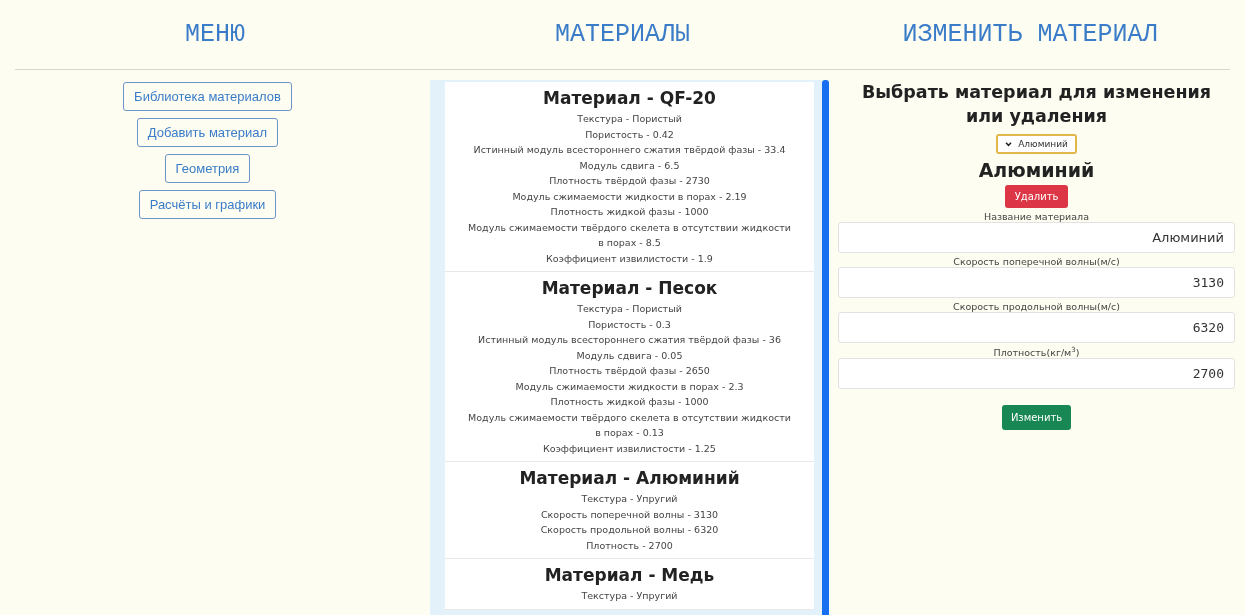 Image resolution: width=1245 pixels, height=615 pixels. What do you see at coordinates (1036, 196) in the screenshot?
I see `delete-button: Удалить` at bounding box center [1036, 196].